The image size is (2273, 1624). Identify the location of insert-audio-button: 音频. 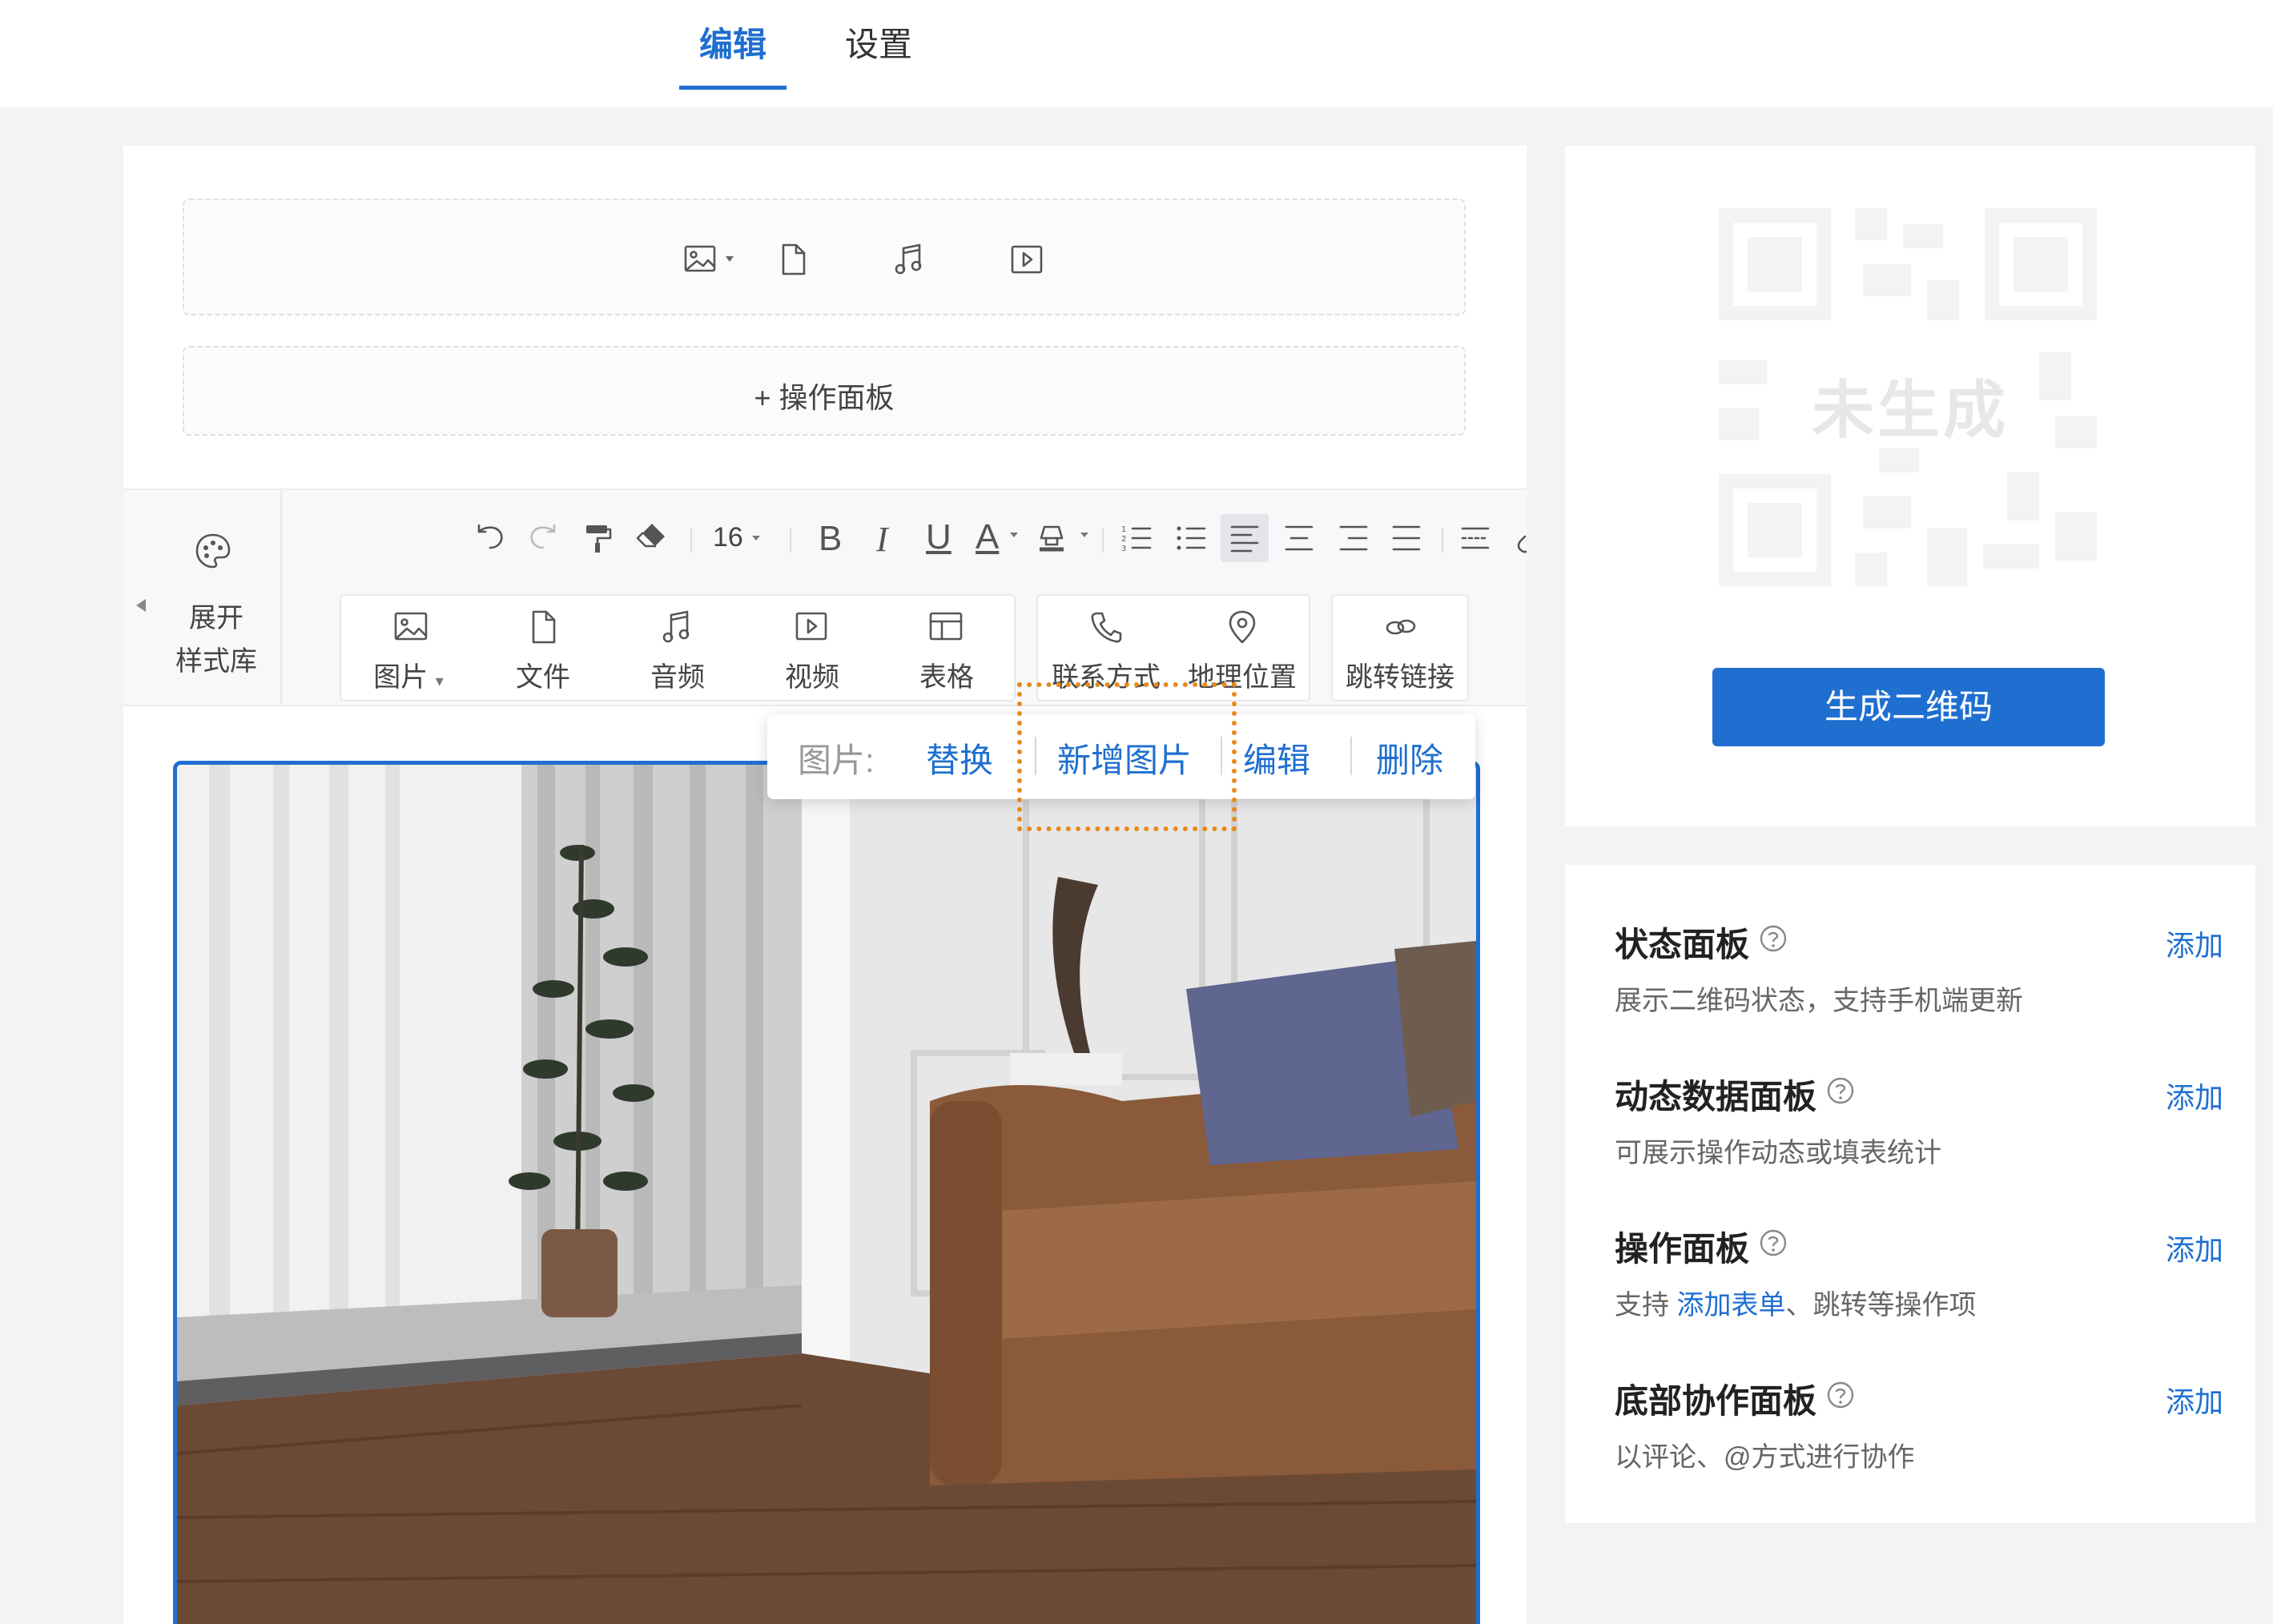
(677, 648).